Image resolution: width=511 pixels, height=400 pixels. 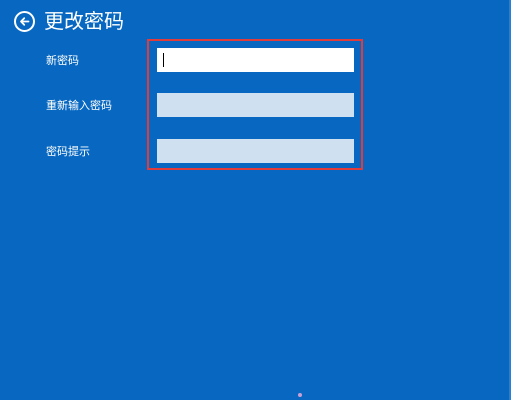 What do you see at coordinates (79, 105) in the screenshot?
I see `reenter-password-label: 重新输入密码` at bounding box center [79, 105].